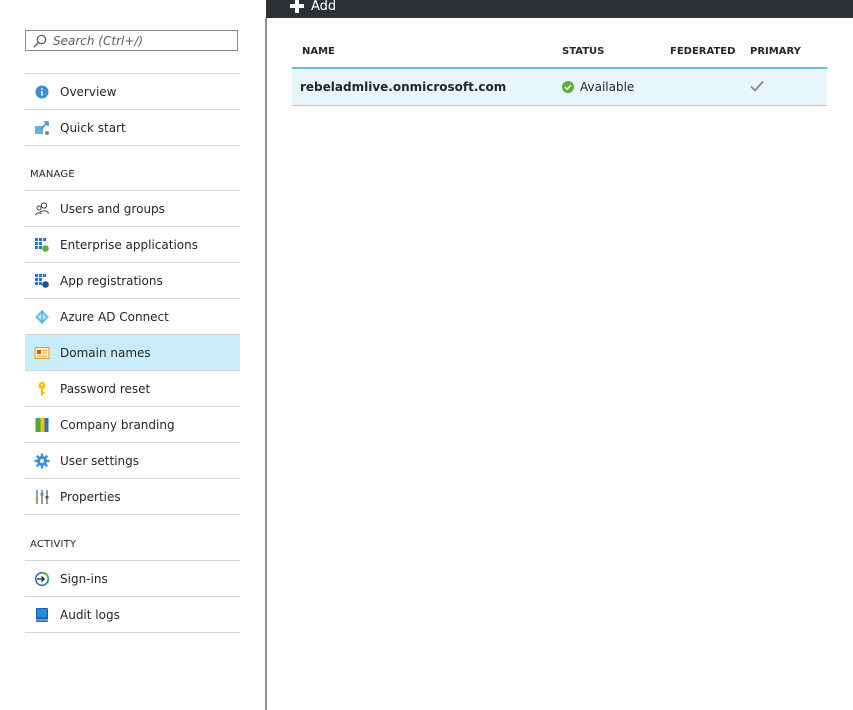 This screenshot has width=853, height=710. I want to click on menu-item-company-branding: Company branding, so click(132, 424).